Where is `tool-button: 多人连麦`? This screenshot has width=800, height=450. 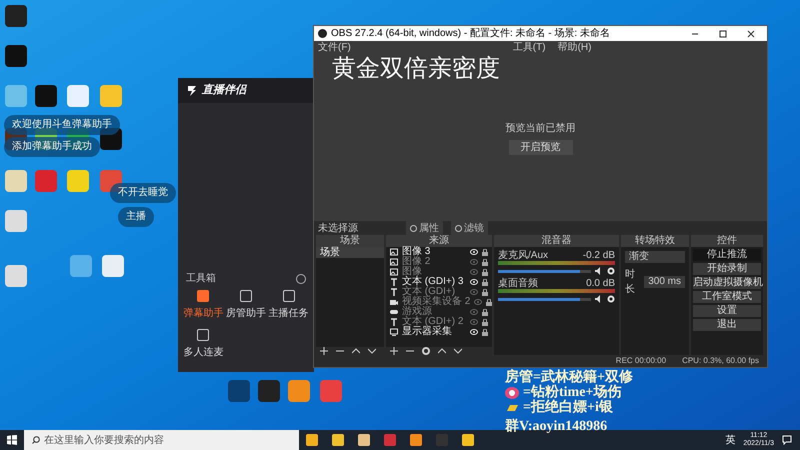 tool-button: 多人连麦 is located at coordinates (203, 344).